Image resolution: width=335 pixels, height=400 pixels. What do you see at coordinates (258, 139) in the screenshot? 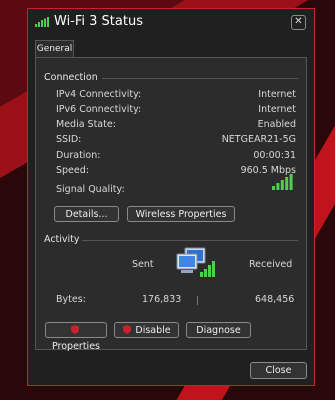
I see `ssid-value: NETGEAR21-5G` at bounding box center [258, 139].